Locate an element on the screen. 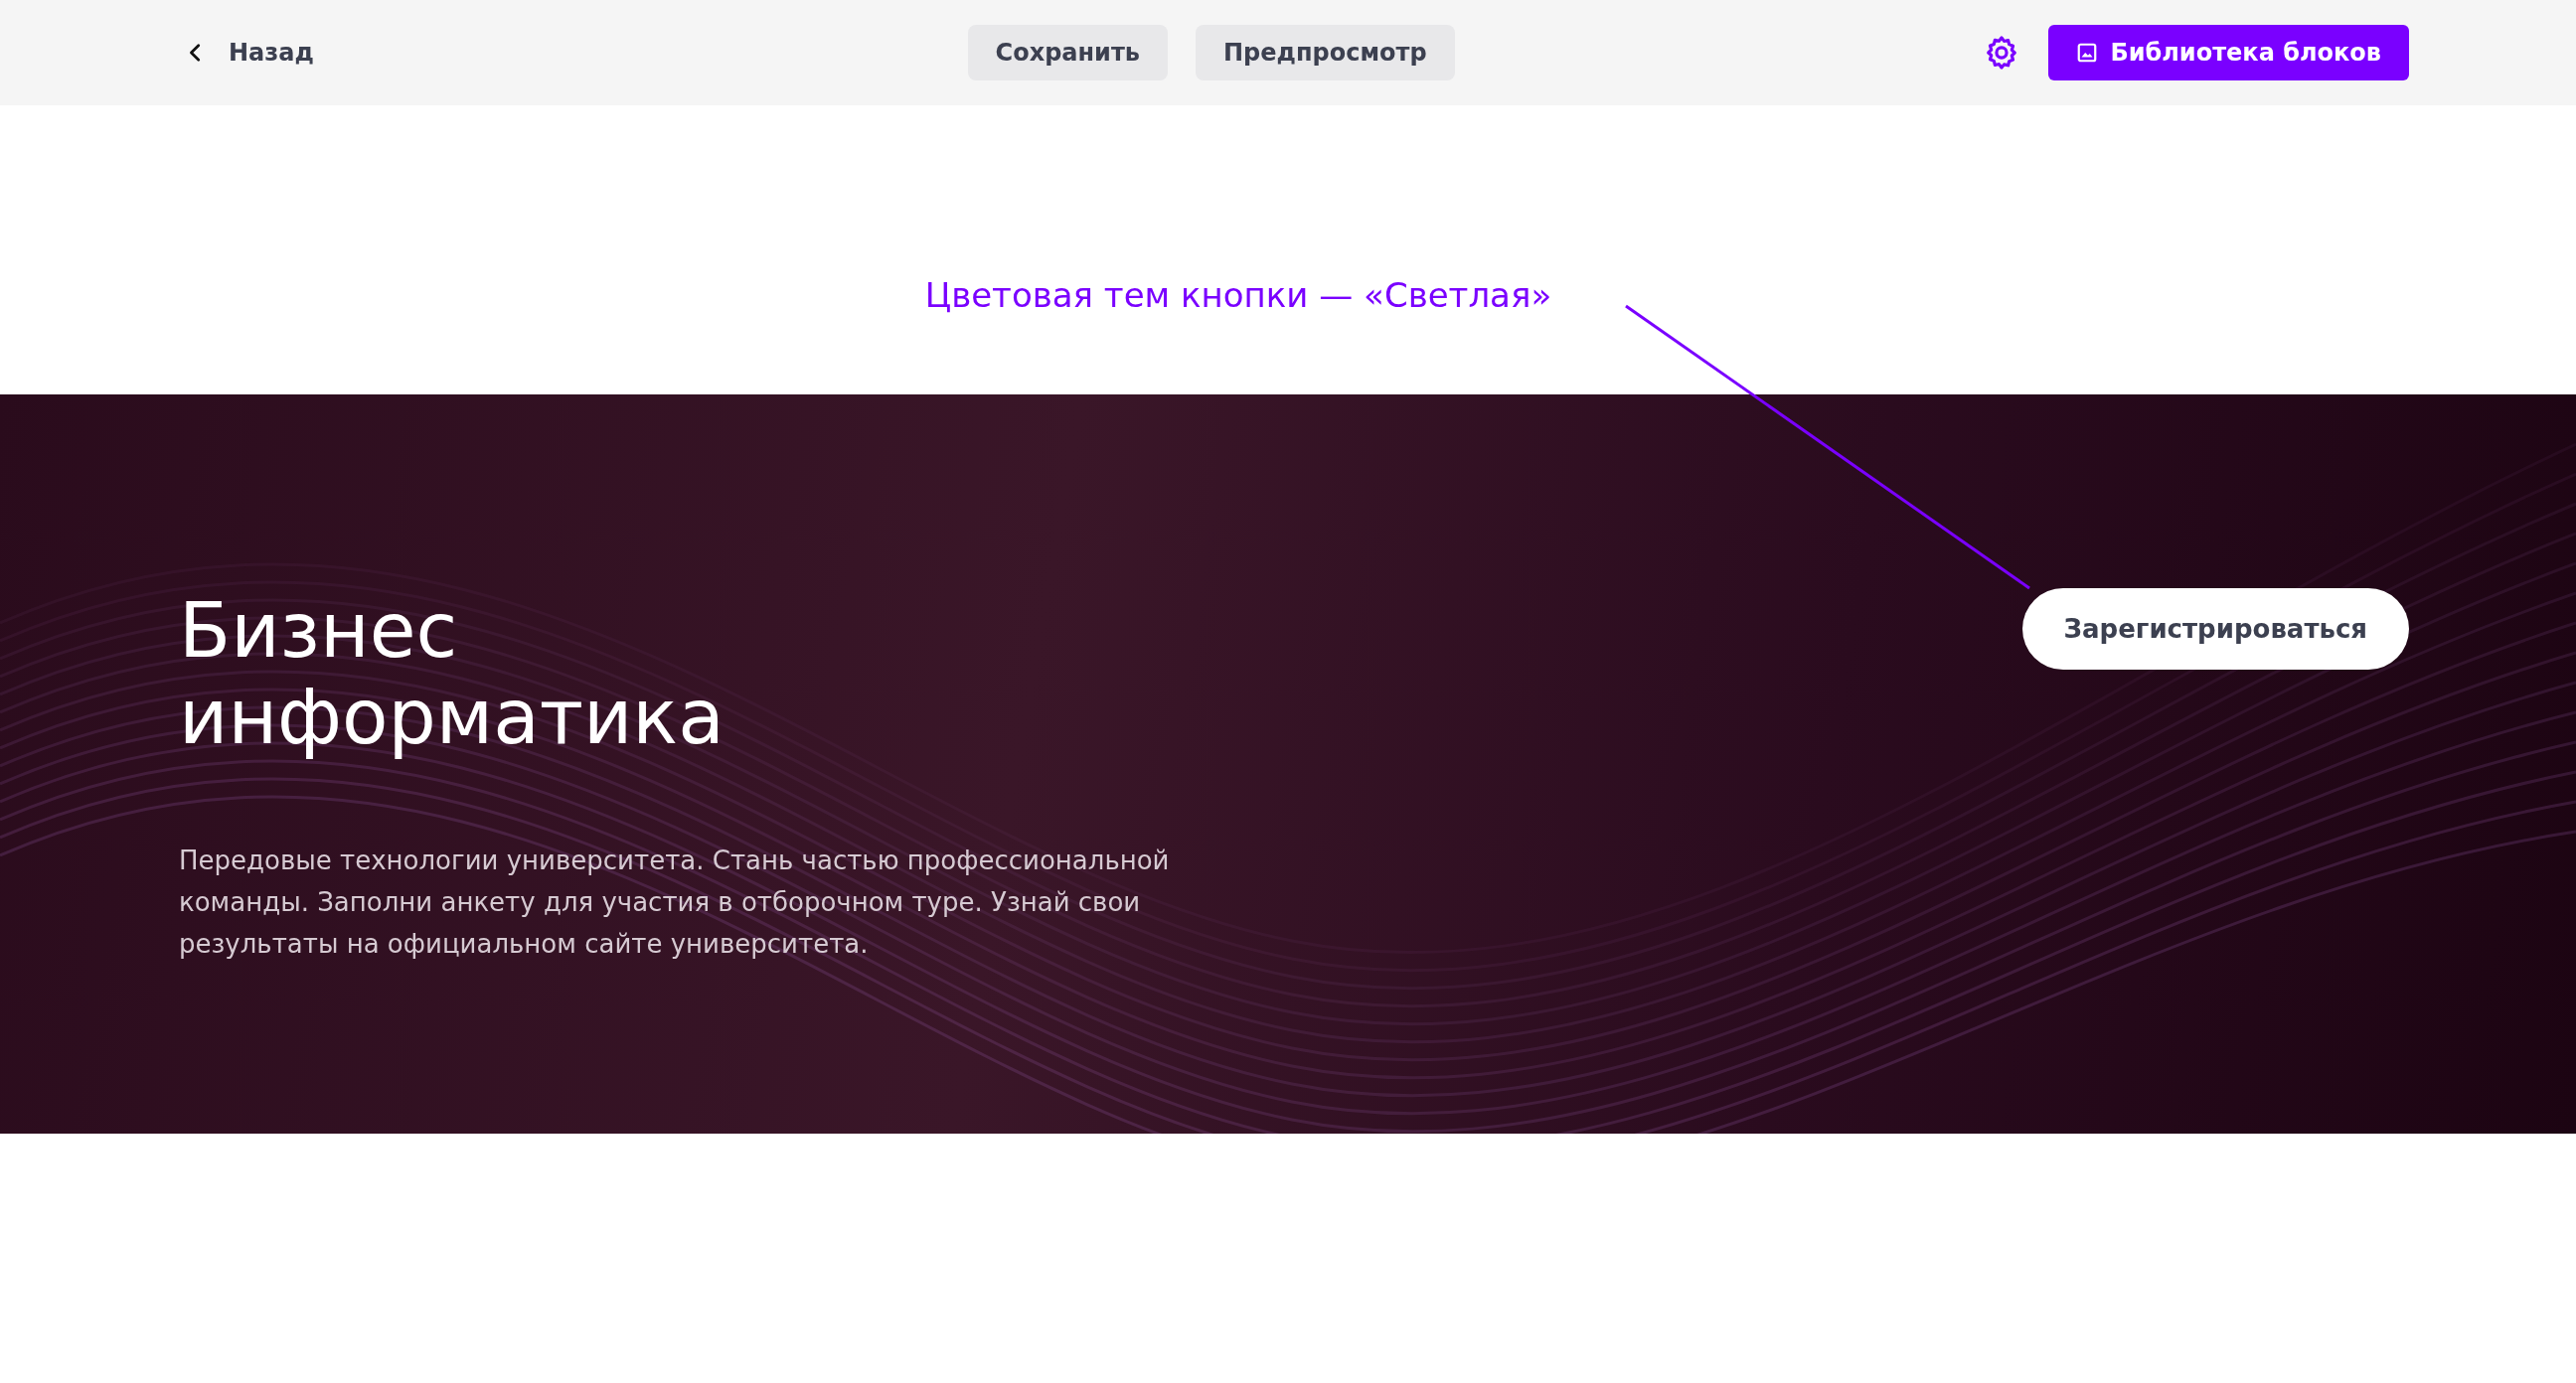  hero-title: Бизнес информатика is located at coordinates (452, 674).